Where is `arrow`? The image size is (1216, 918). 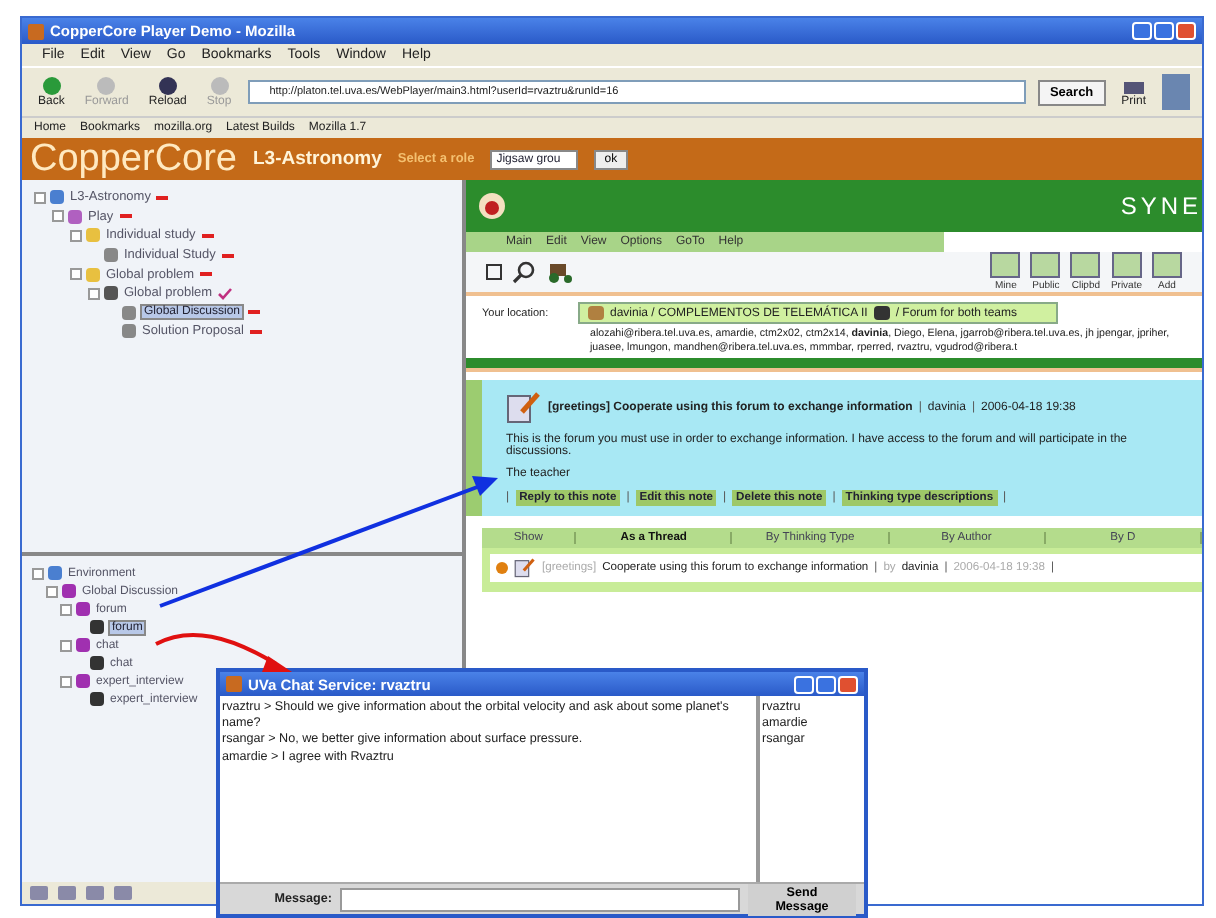 arrow is located at coordinates (223, 652).